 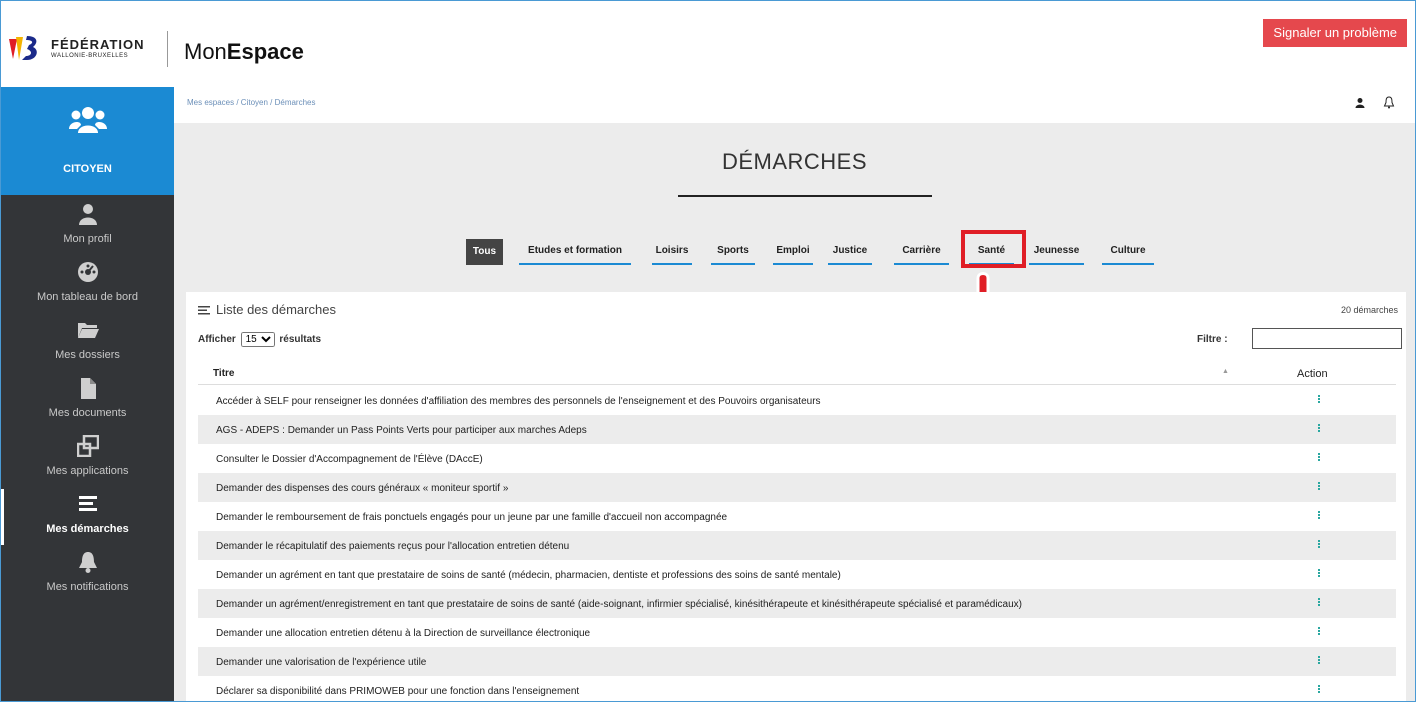 What do you see at coordinates (794, 105) in the screenshot?
I see `breadcrumb-bar: Mes espaces / Citoyen / Démarches` at bounding box center [794, 105].